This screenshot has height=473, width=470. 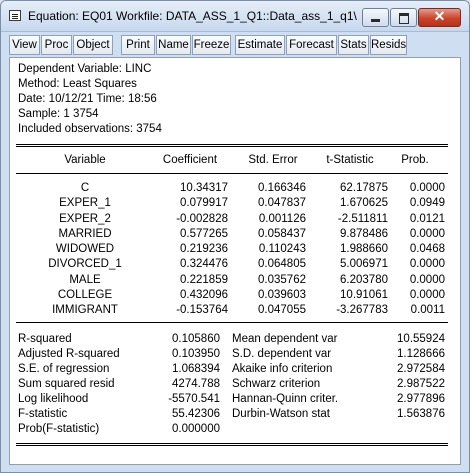 What do you see at coordinates (196, 369) in the screenshot?
I see `stat-value-left: 1.068394` at bounding box center [196, 369].